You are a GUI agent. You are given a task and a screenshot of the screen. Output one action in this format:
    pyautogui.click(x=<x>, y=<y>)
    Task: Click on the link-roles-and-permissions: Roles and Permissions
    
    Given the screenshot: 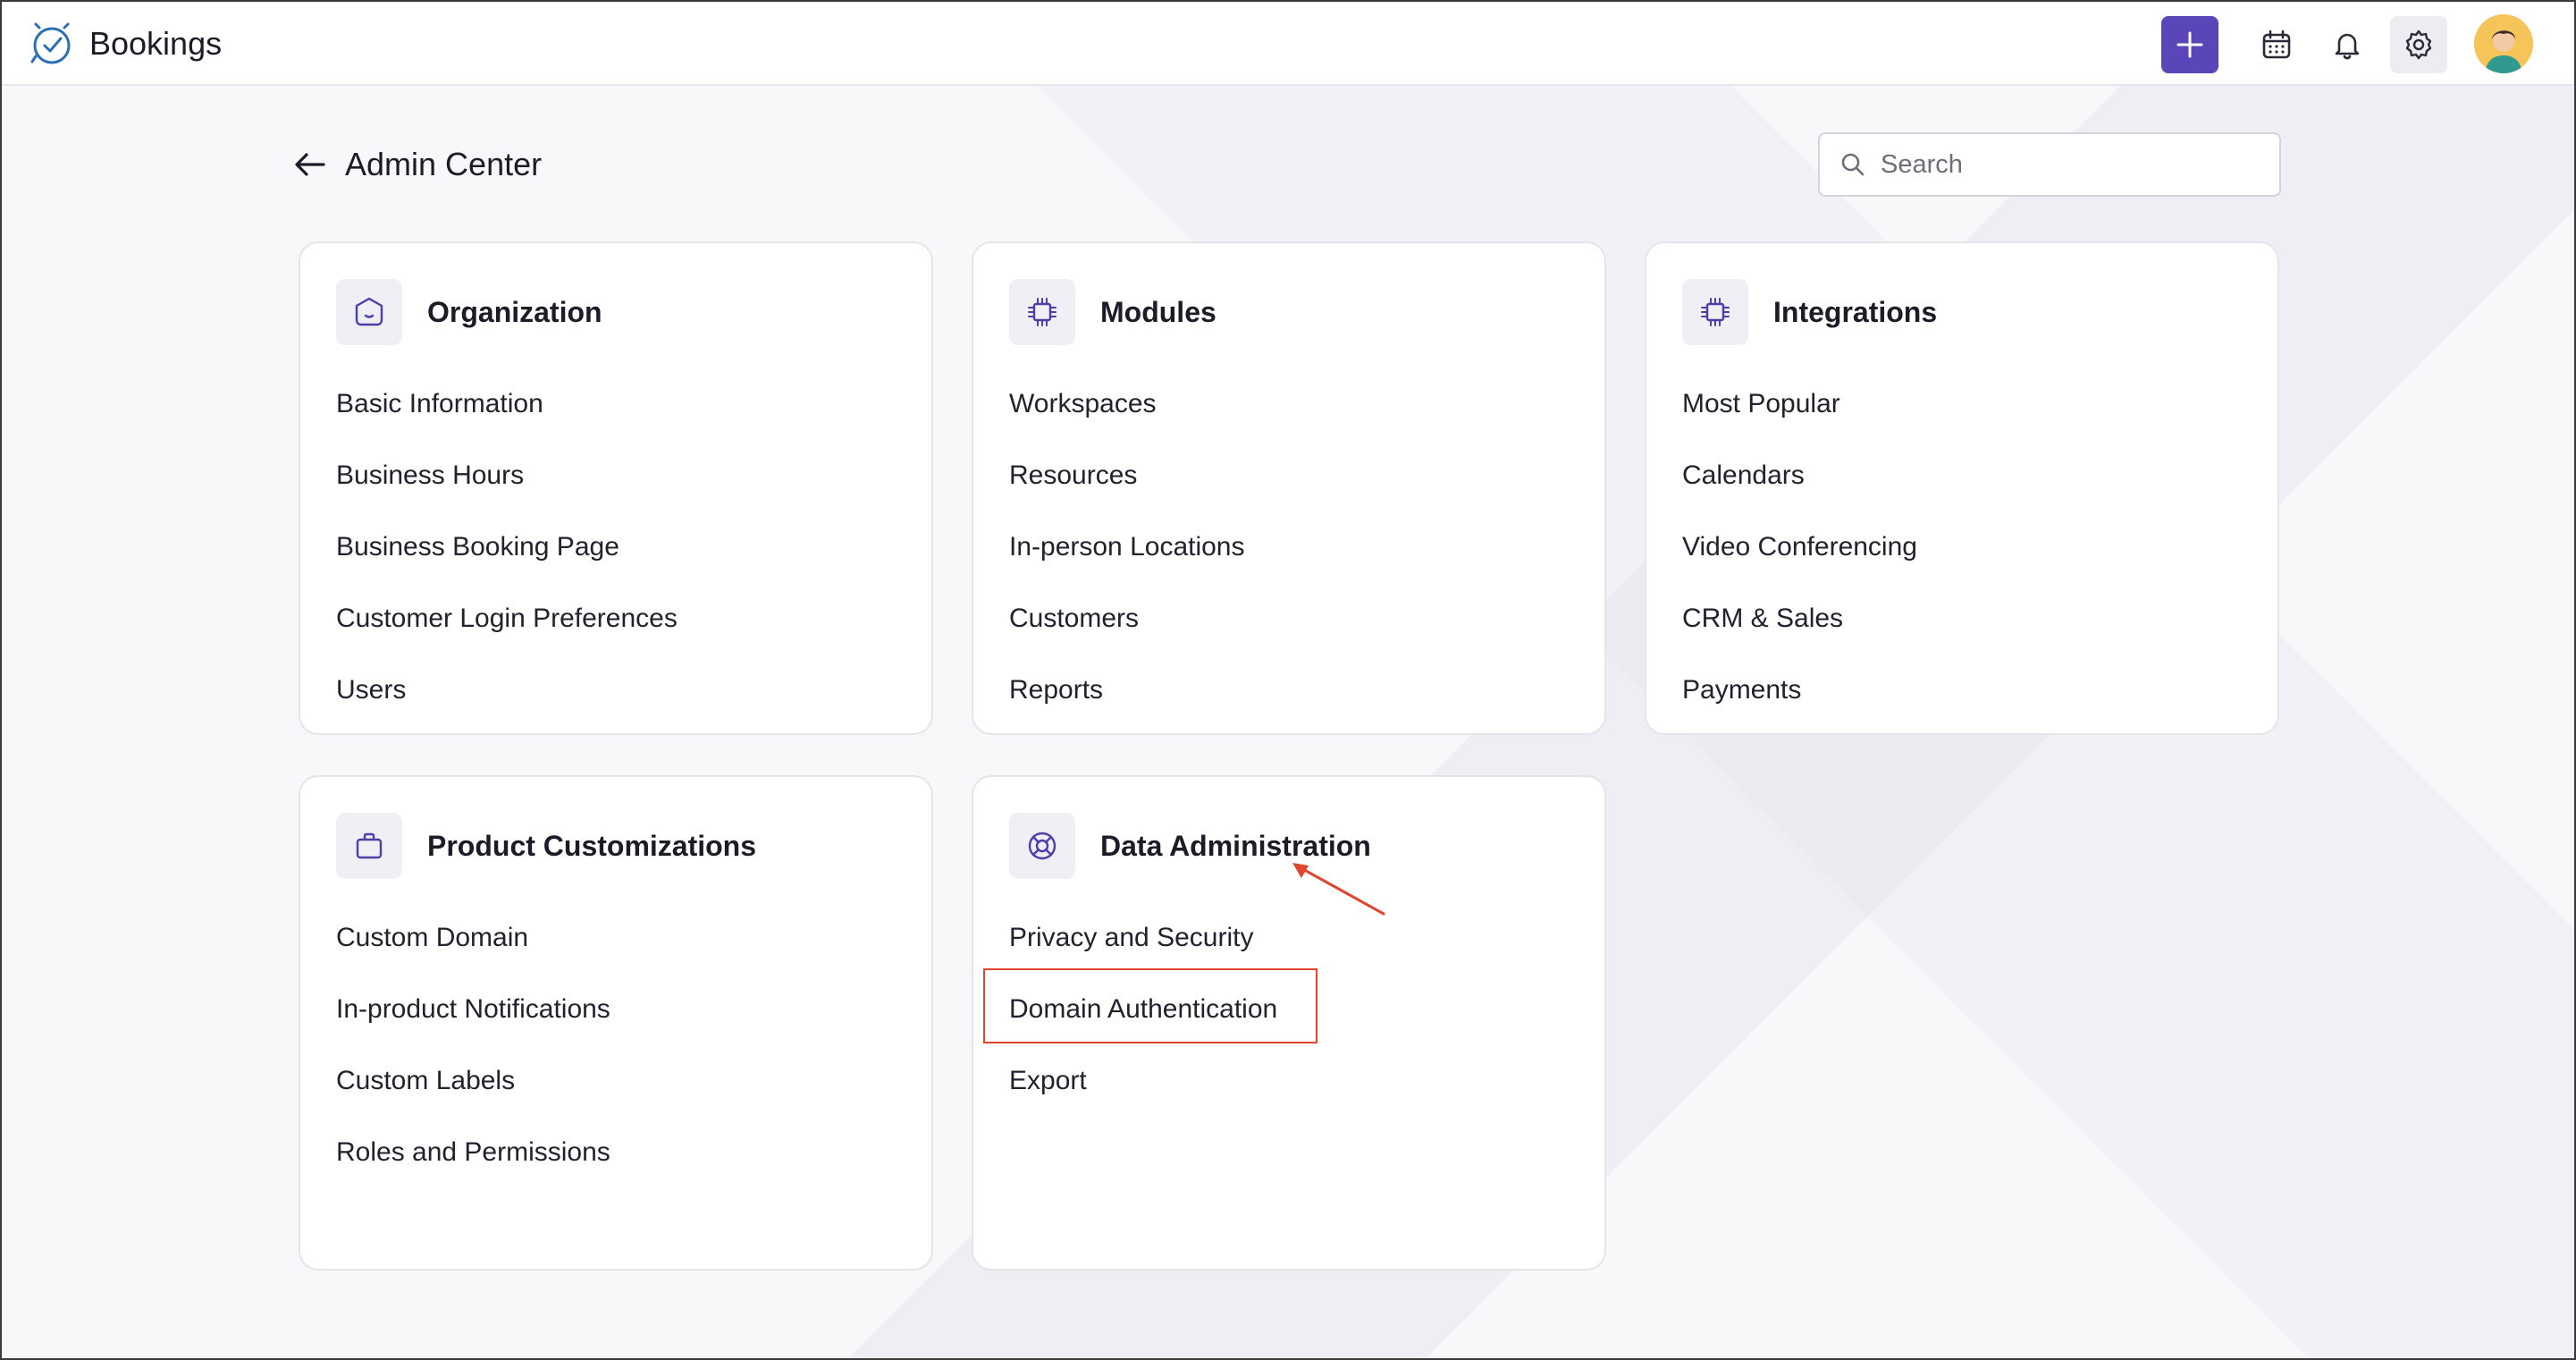 What is the action you would take?
    pyautogui.click(x=473, y=1170)
    